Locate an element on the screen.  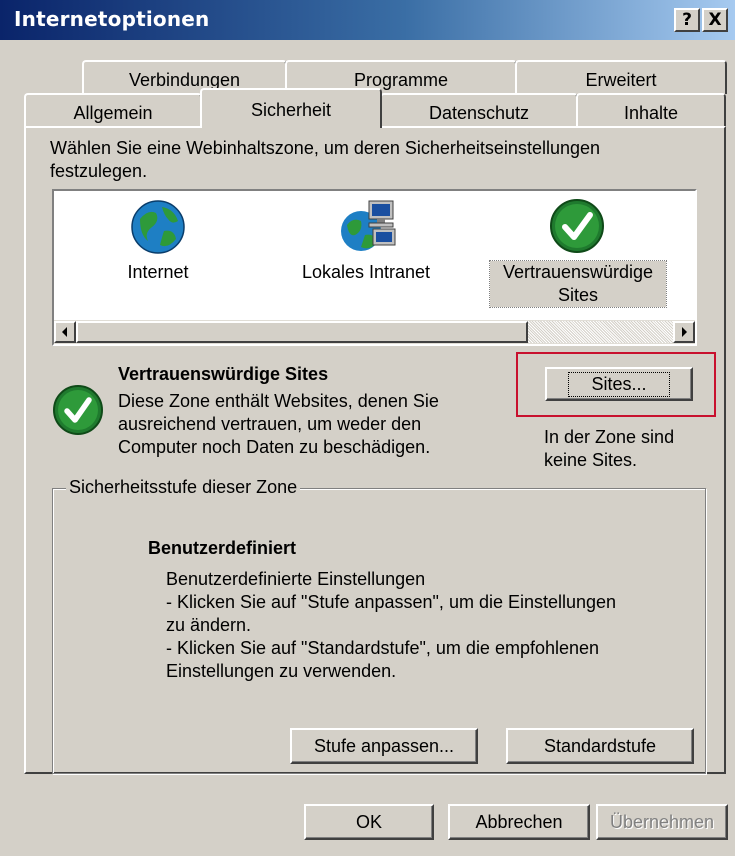
zone-intranet: Lokales Intranet is located at coordinates (366, 272).